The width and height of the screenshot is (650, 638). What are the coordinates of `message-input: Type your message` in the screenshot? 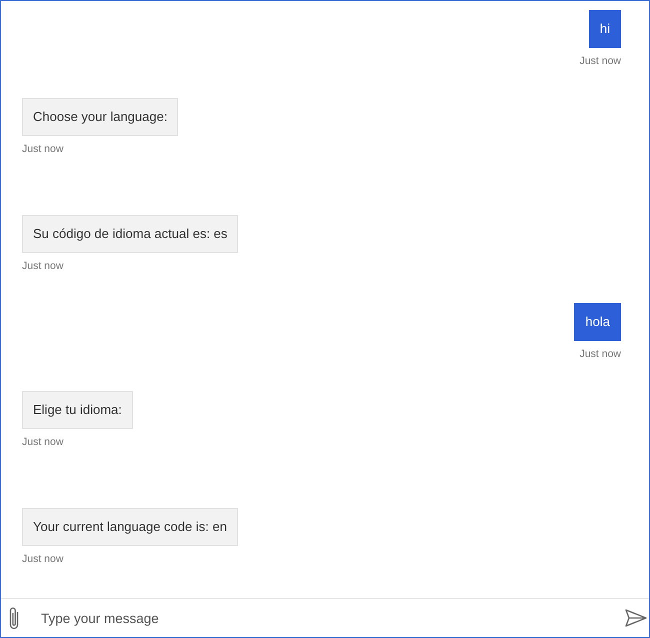 It's located at (332, 618).